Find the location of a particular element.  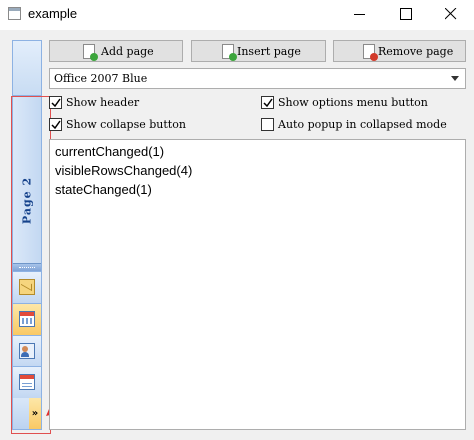

navbar-splitter is located at coordinates (27, 267).